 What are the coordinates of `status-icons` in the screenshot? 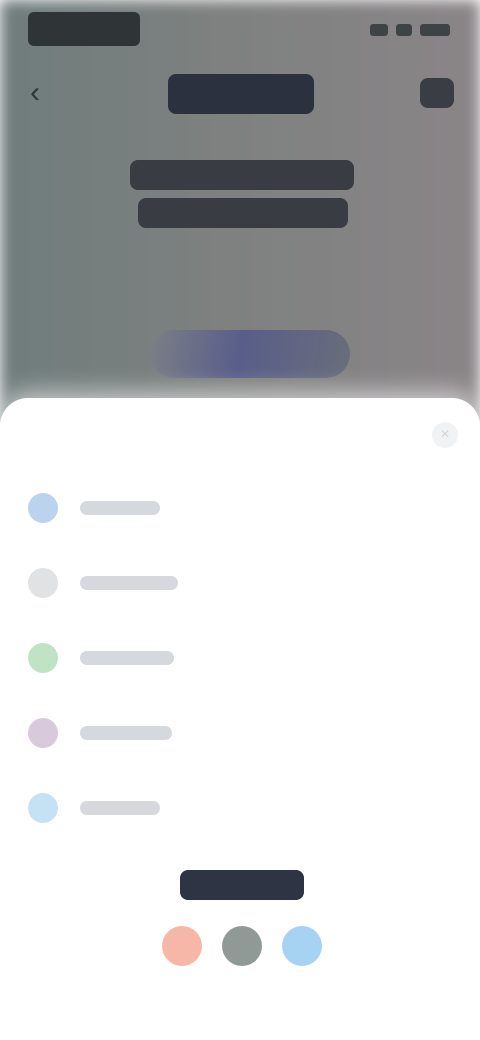 It's located at (410, 30).